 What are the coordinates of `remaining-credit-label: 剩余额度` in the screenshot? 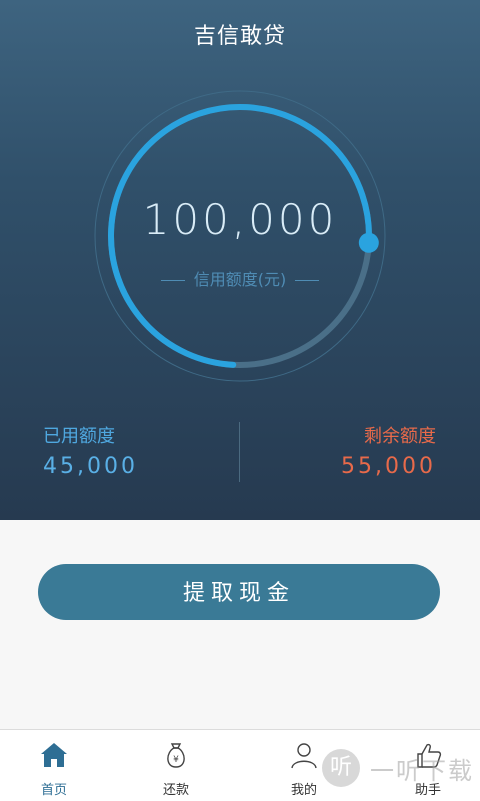 It's located at (400, 436).